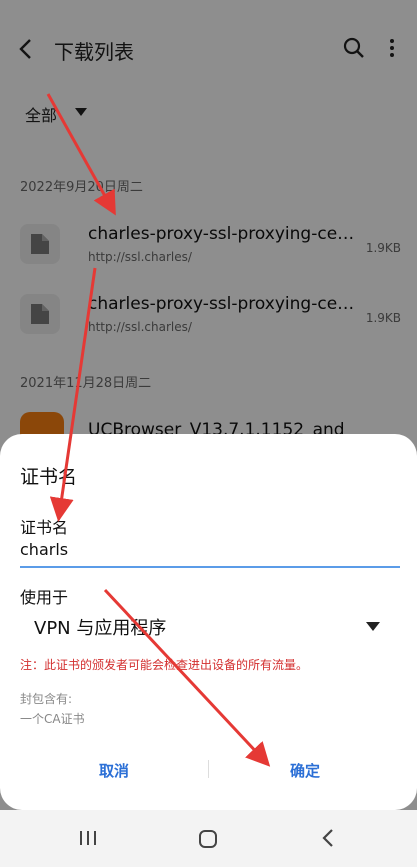  What do you see at coordinates (210, 626) in the screenshot?
I see `usage-select: VPN 与应用程序` at bounding box center [210, 626].